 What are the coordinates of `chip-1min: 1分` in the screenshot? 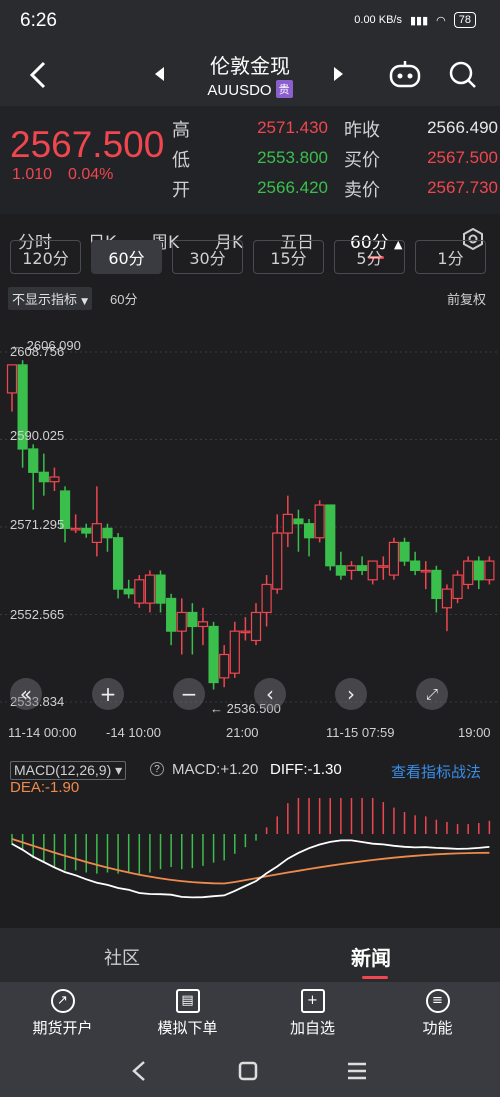 It's located at (450, 257).